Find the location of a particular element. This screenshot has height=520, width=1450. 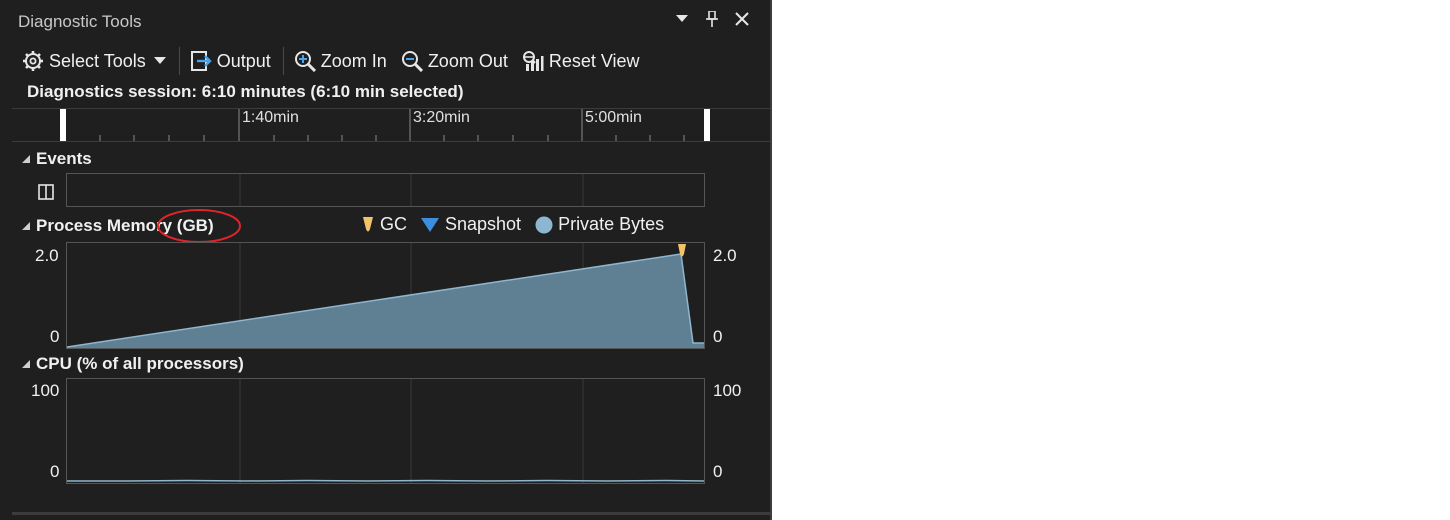

private-bytes-area is located at coordinates (385, 301).